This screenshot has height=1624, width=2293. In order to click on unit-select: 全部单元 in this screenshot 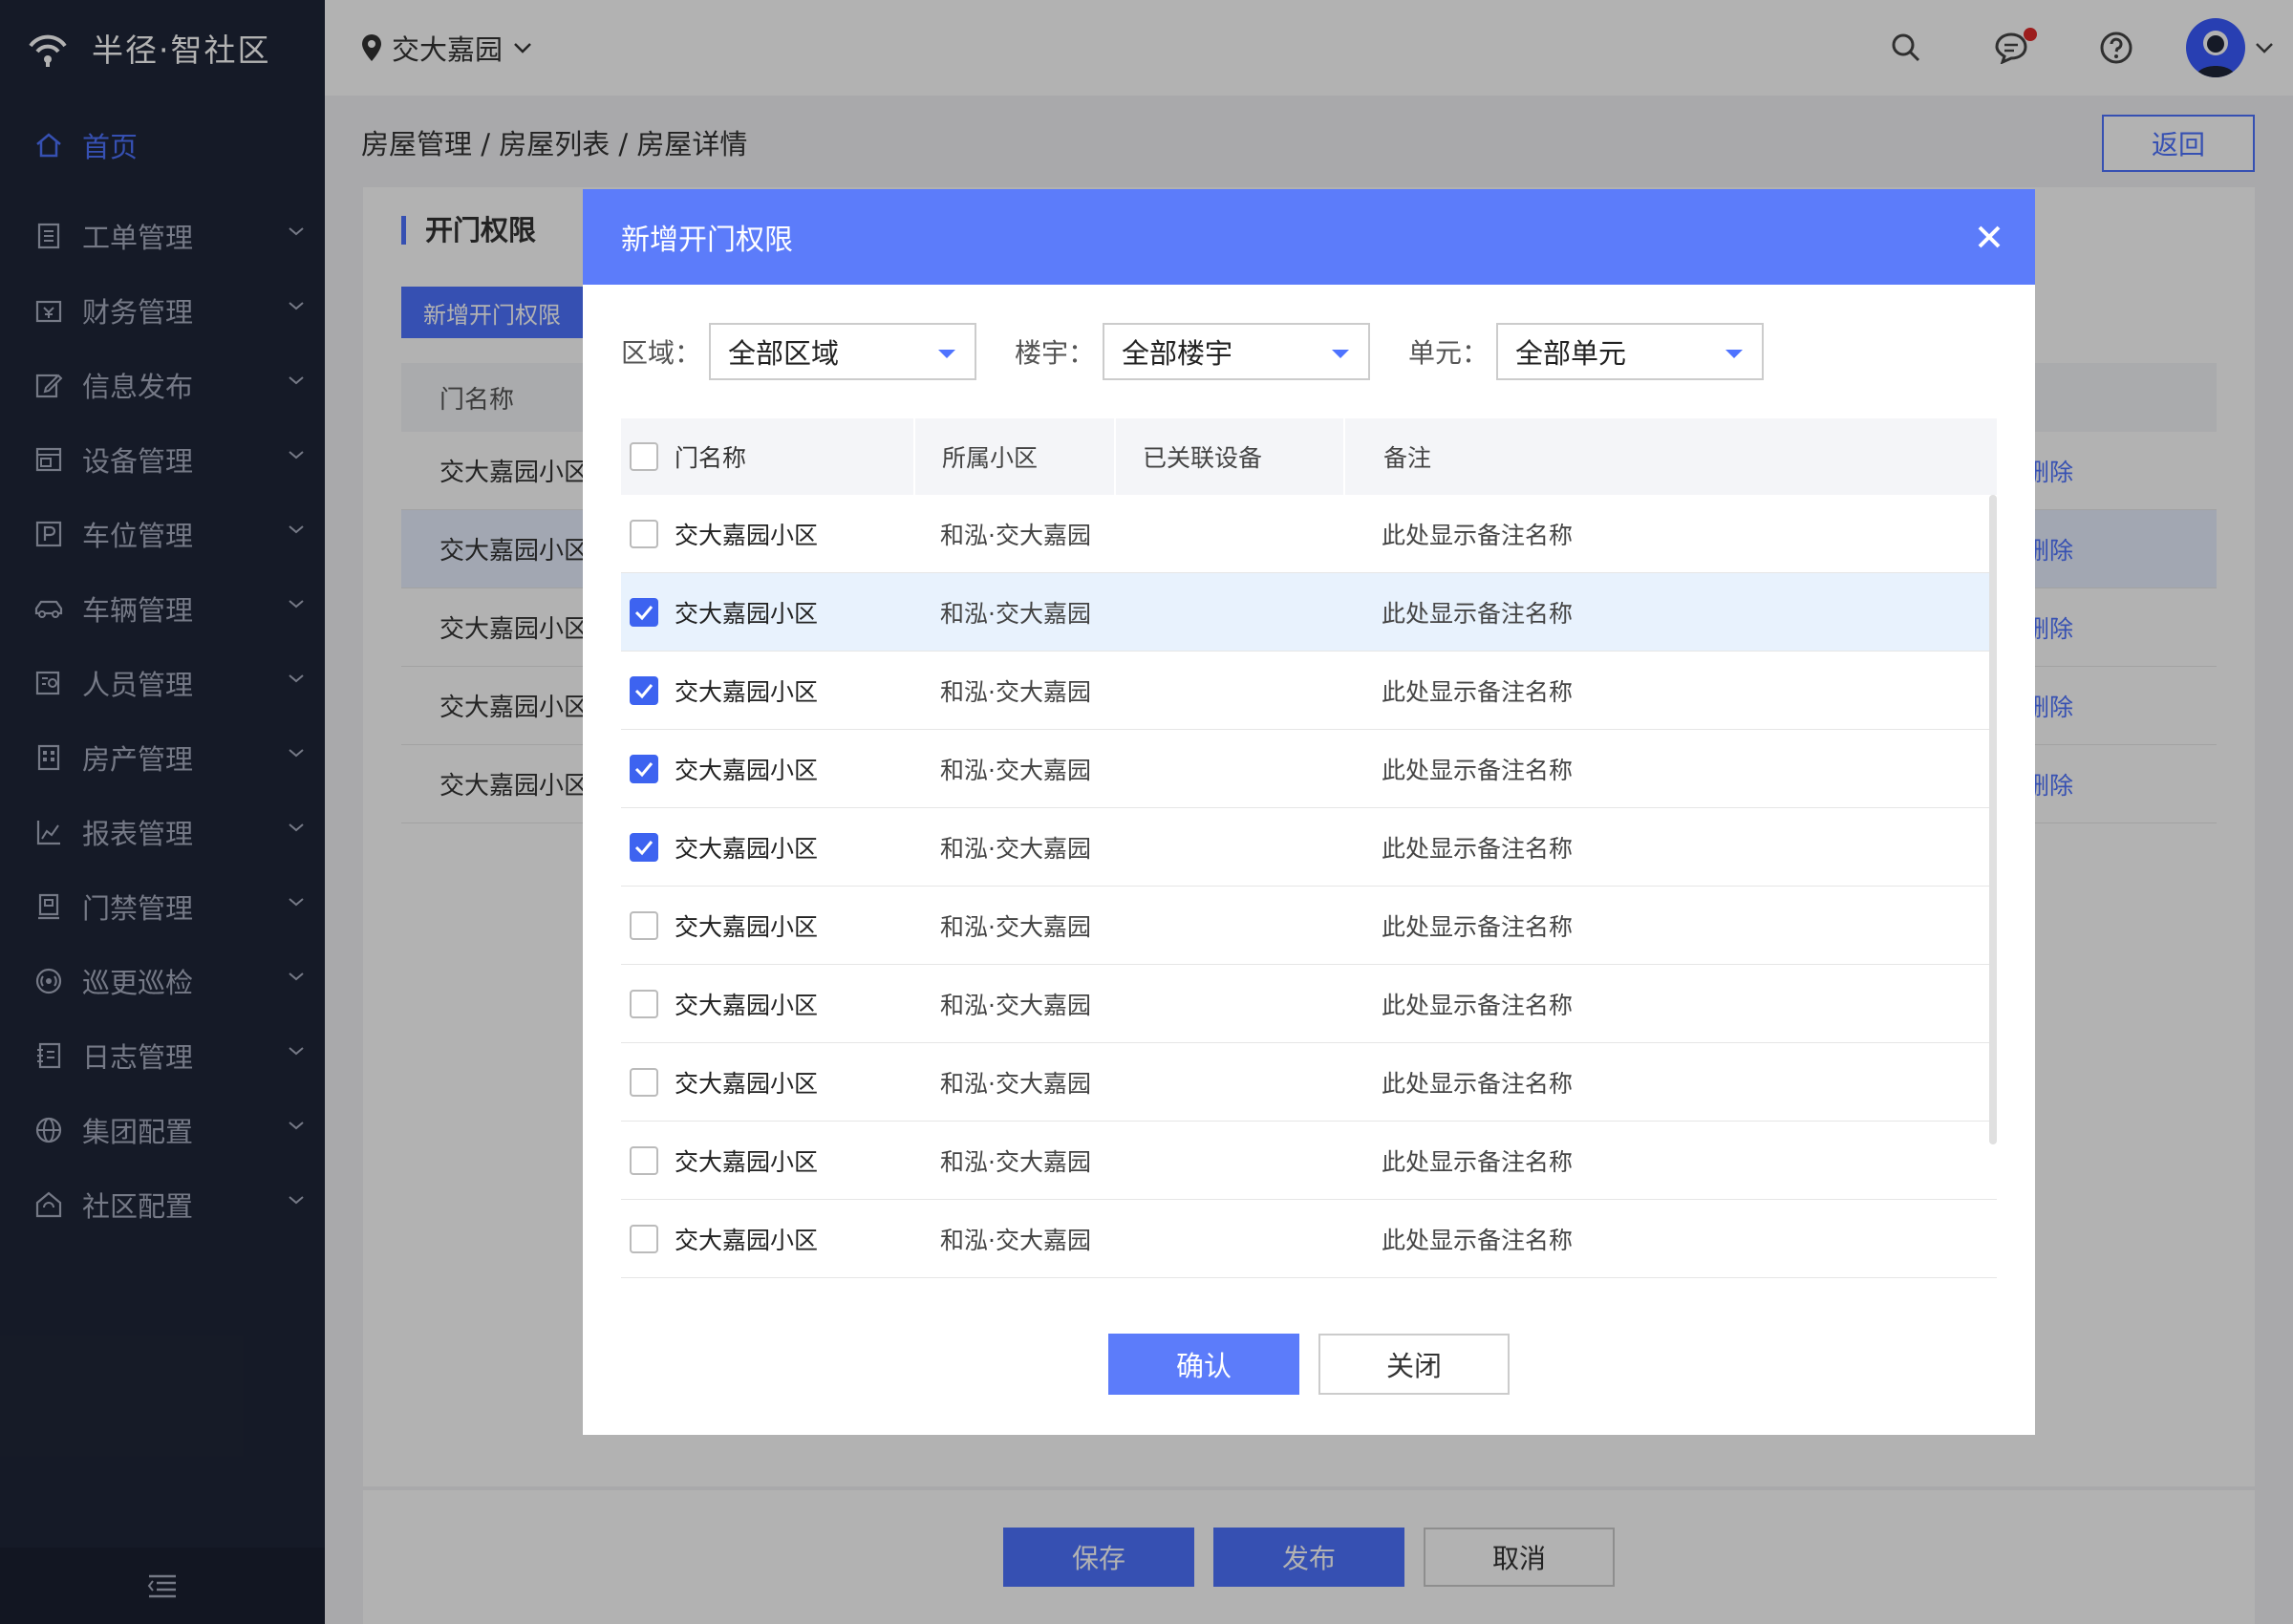, I will do `click(1630, 352)`.